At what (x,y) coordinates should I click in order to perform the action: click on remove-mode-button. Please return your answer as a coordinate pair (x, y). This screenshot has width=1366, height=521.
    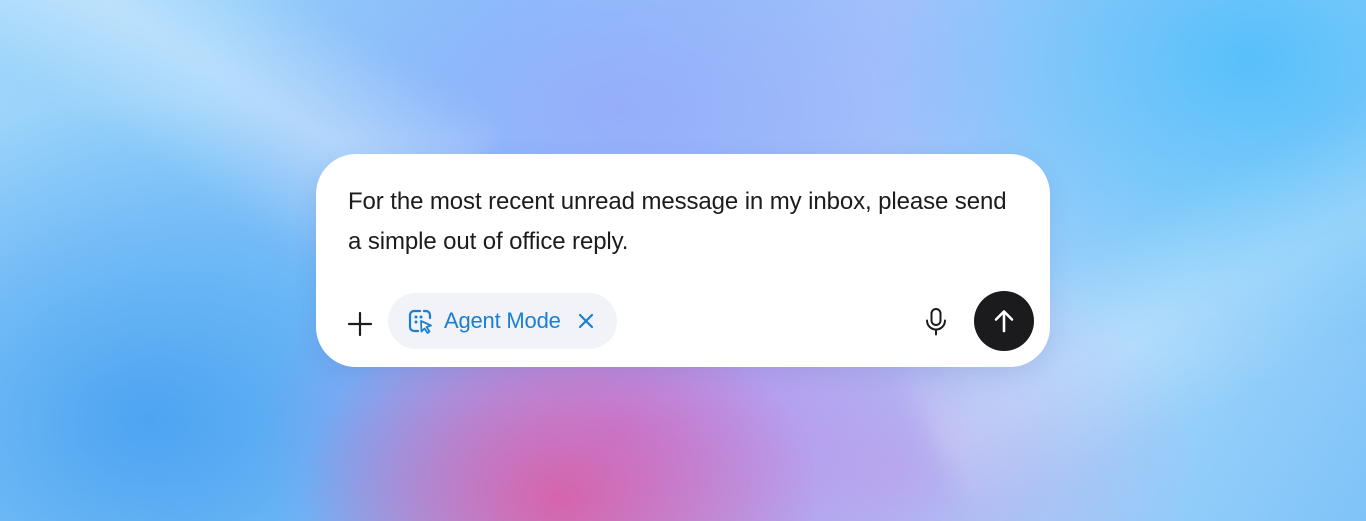
    Looking at the image, I should click on (586, 321).